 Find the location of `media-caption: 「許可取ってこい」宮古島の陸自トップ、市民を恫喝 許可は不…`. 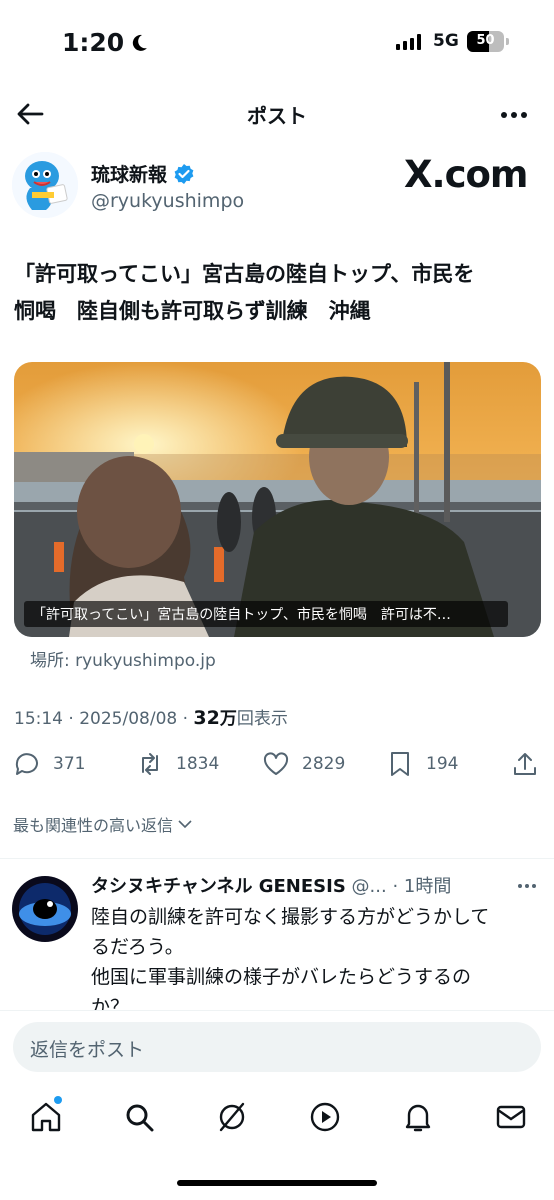

media-caption: 「許可取ってこい」宮古島の陸自トップ、市民を恫喝 許可は不… is located at coordinates (266, 614).